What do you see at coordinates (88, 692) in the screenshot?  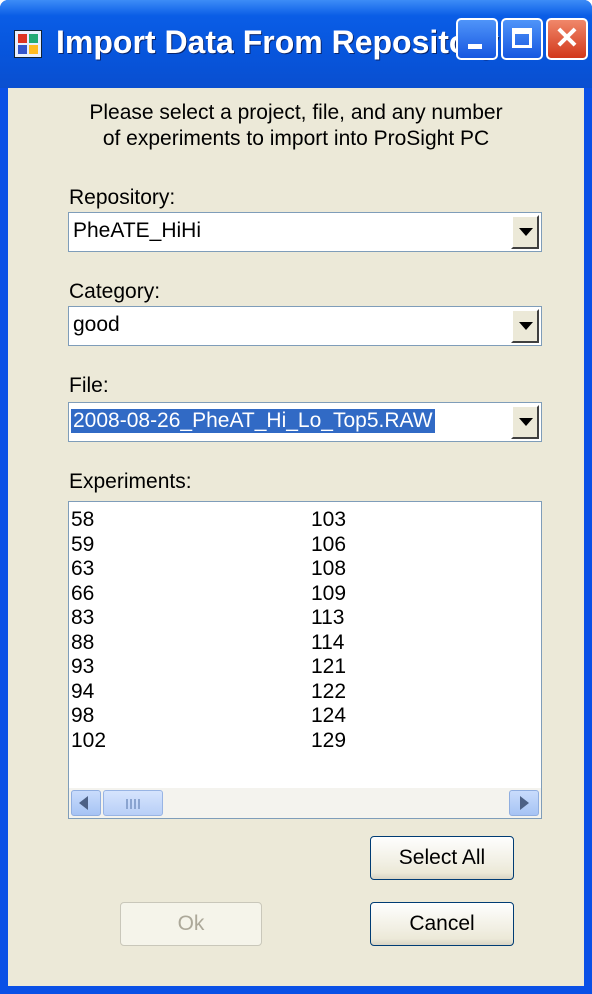 I see `list-item: 94` at bounding box center [88, 692].